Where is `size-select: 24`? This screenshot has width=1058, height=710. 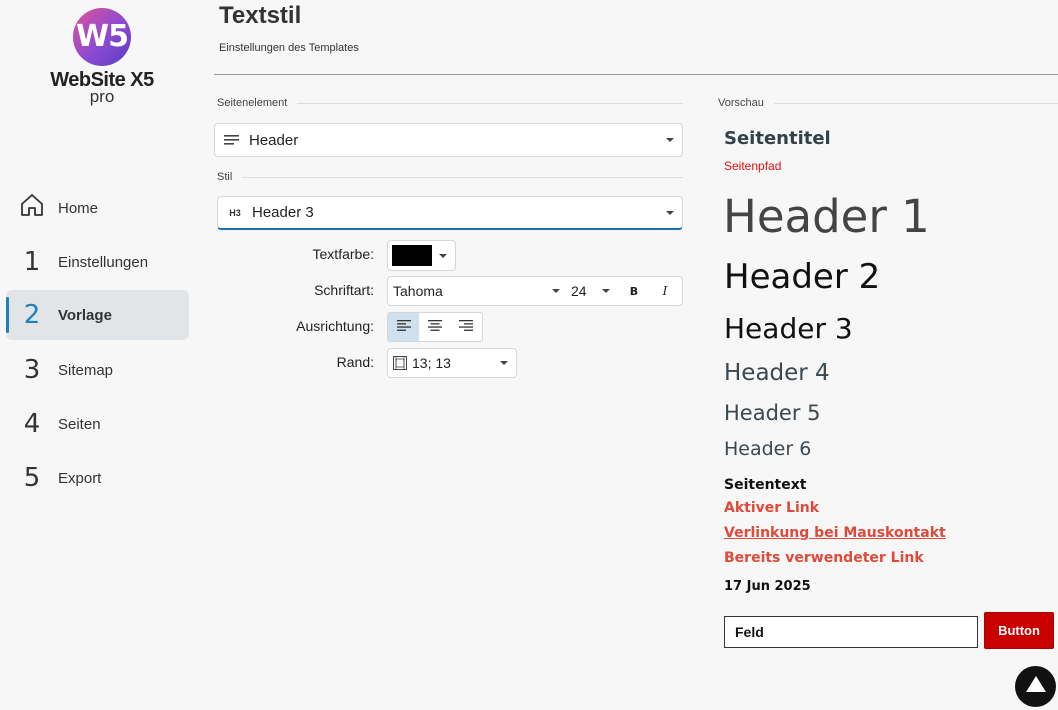
size-select: 24 is located at coordinates (593, 291).